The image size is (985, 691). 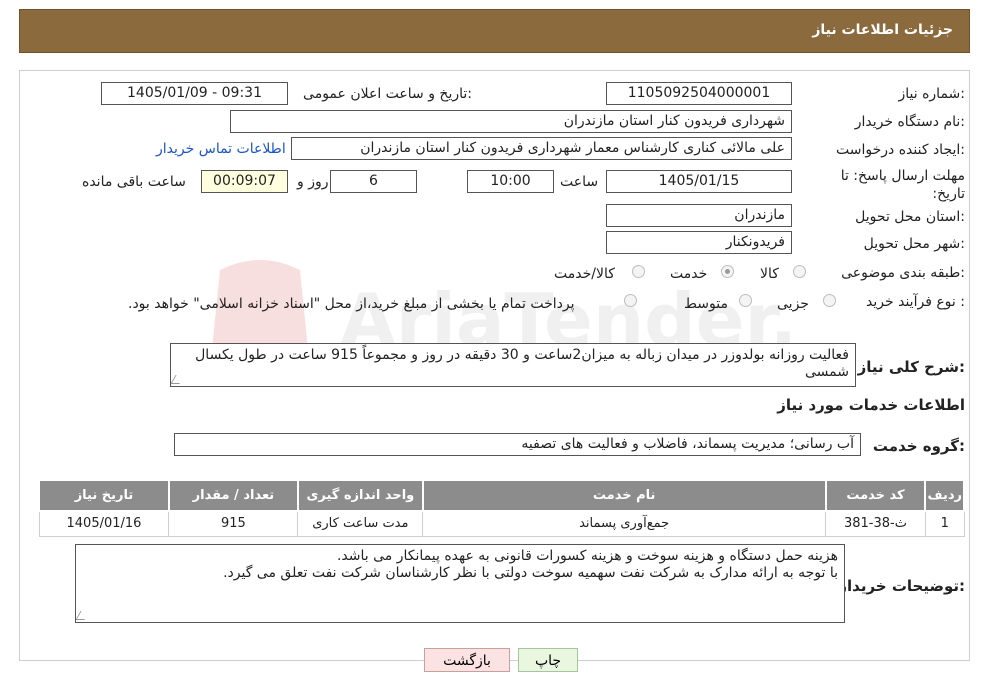 I want to click on service-group-label: گروه خدمت:, so click(x=918, y=446).